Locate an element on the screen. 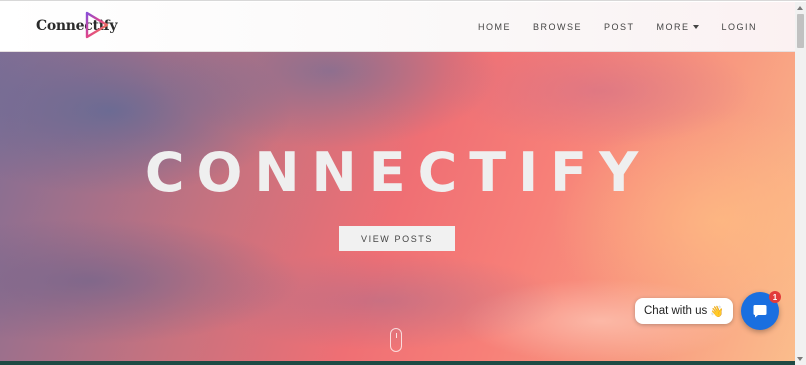 The width and height of the screenshot is (806, 365). waving-hand-icon: 👋 is located at coordinates (717, 311).